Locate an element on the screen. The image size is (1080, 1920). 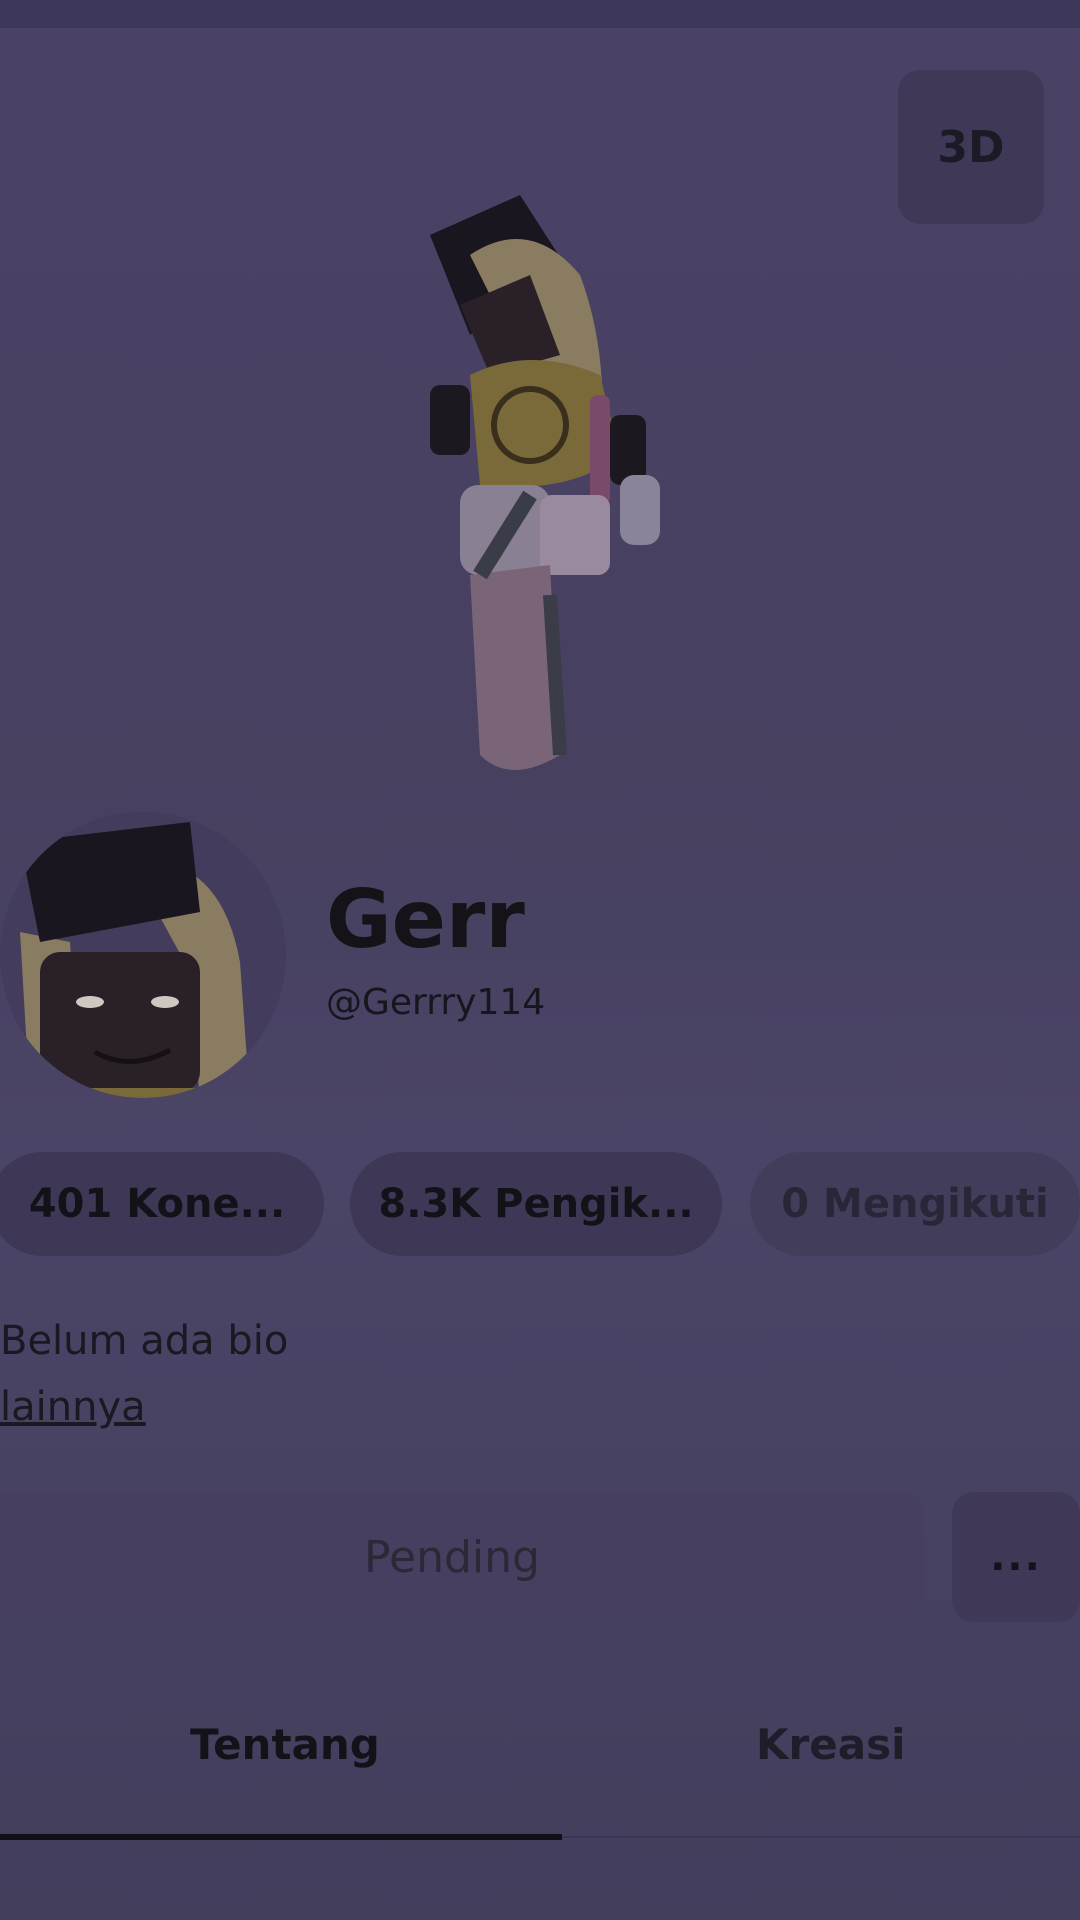
avatar-headshot-icon is located at coordinates (143, 955).